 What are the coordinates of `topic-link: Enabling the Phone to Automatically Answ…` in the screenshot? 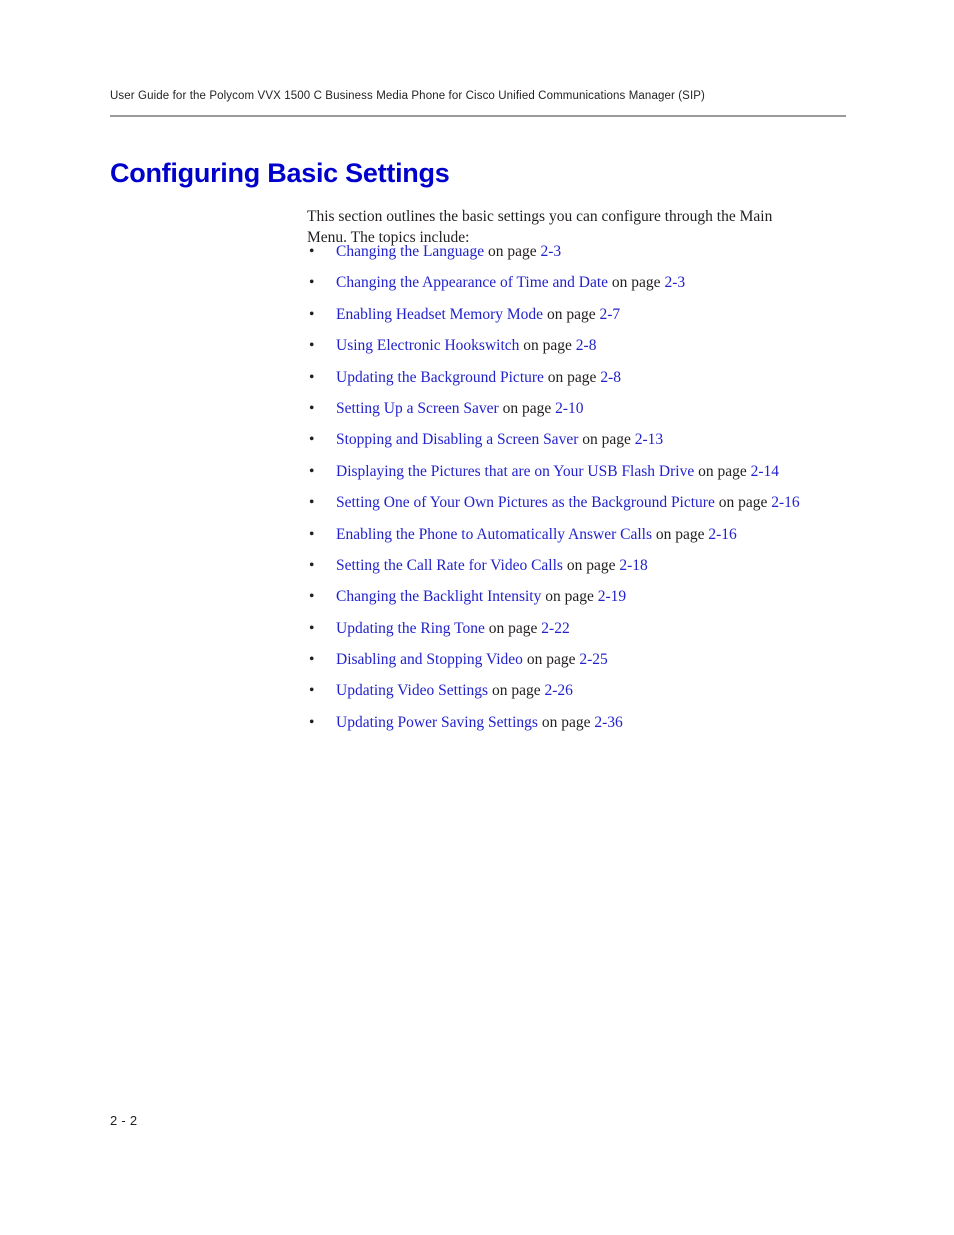 It's located at (494, 534).